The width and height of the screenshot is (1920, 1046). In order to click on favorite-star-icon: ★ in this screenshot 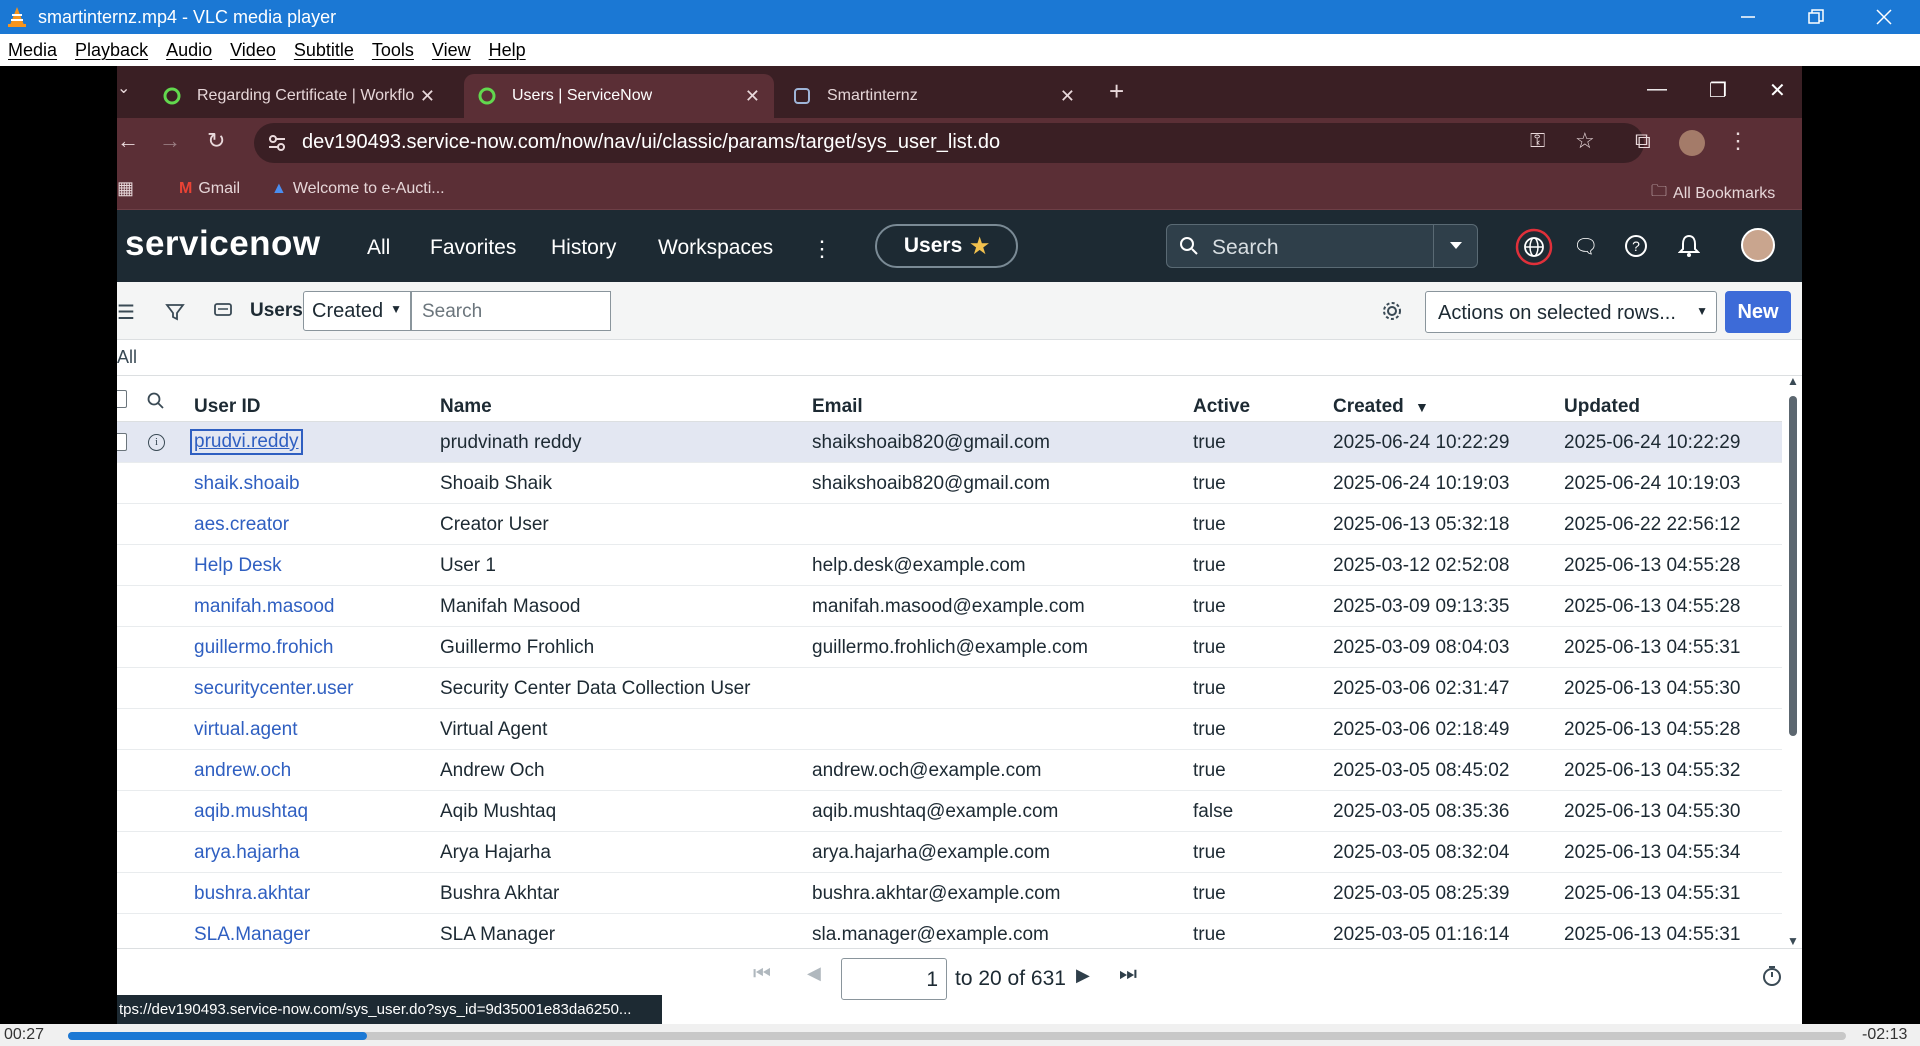, I will do `click(979, 246)`.